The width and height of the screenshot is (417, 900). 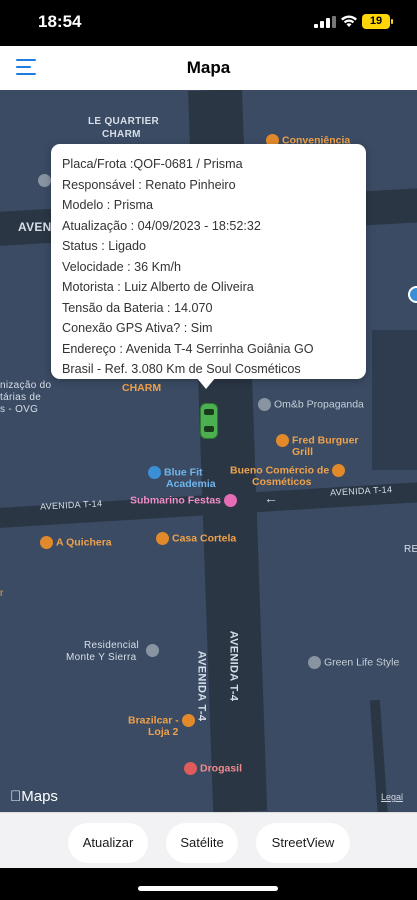 I want to click on poi-residencial-pin, so click(x=154, y=650).